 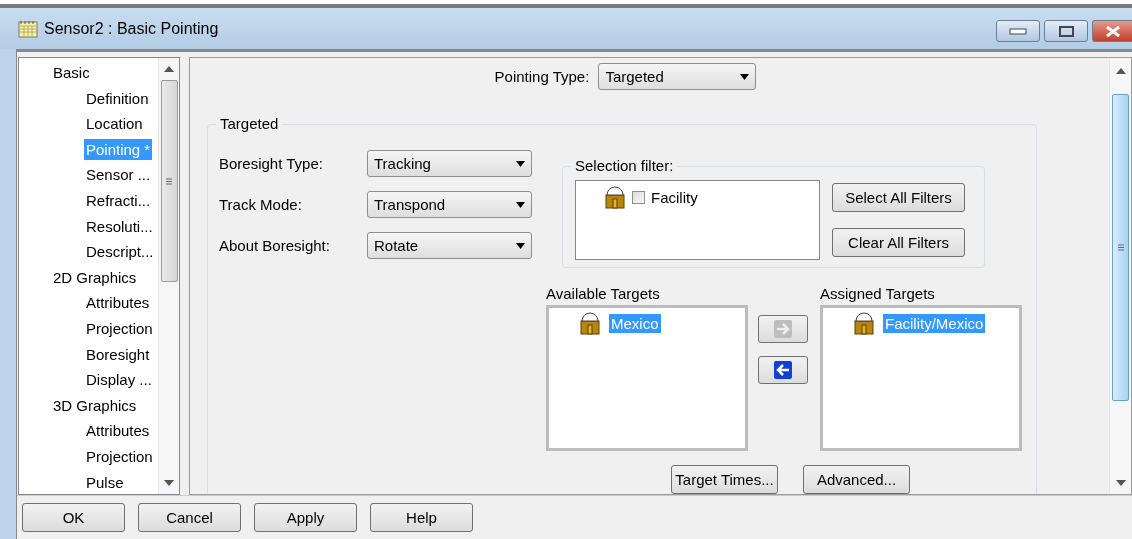 What do you see at coordinates (118, 354) in the screenshot?
I see `tree-item: Boresight` at bounding box center [118, 354].